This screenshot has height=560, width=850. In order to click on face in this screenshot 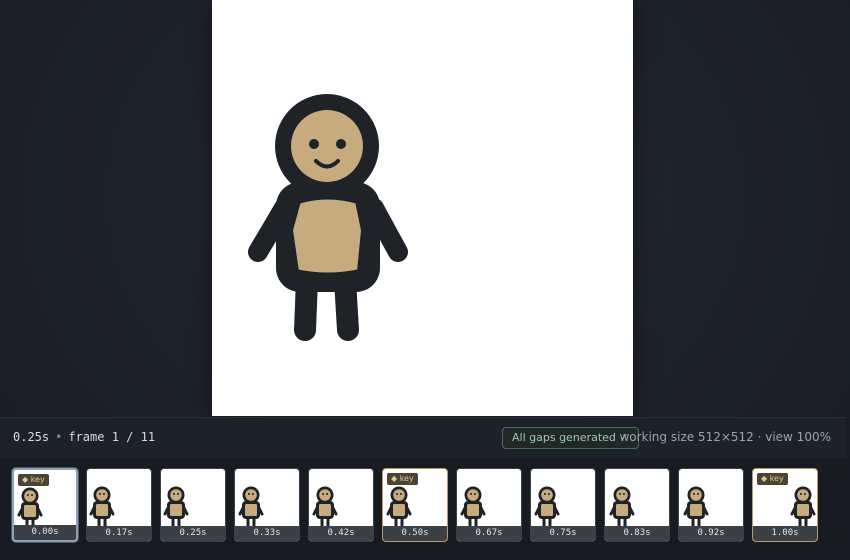, I will do `click(327, 146)`.